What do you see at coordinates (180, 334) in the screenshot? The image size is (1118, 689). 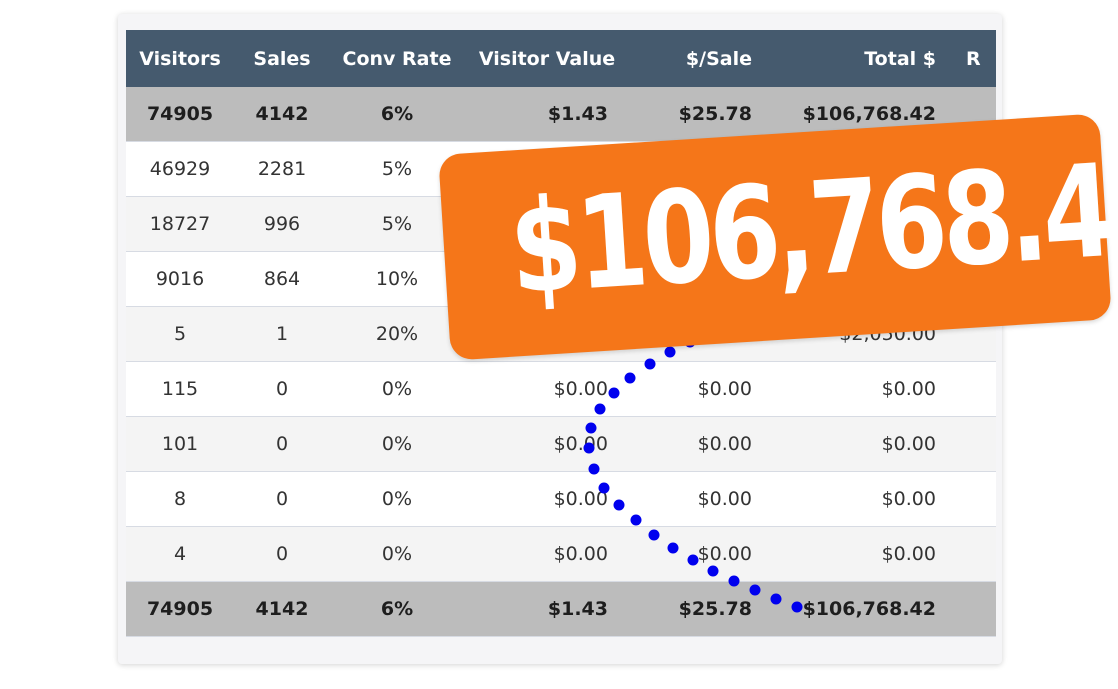 I see `cell-visitors: 5` at bounding box center [180, 334].